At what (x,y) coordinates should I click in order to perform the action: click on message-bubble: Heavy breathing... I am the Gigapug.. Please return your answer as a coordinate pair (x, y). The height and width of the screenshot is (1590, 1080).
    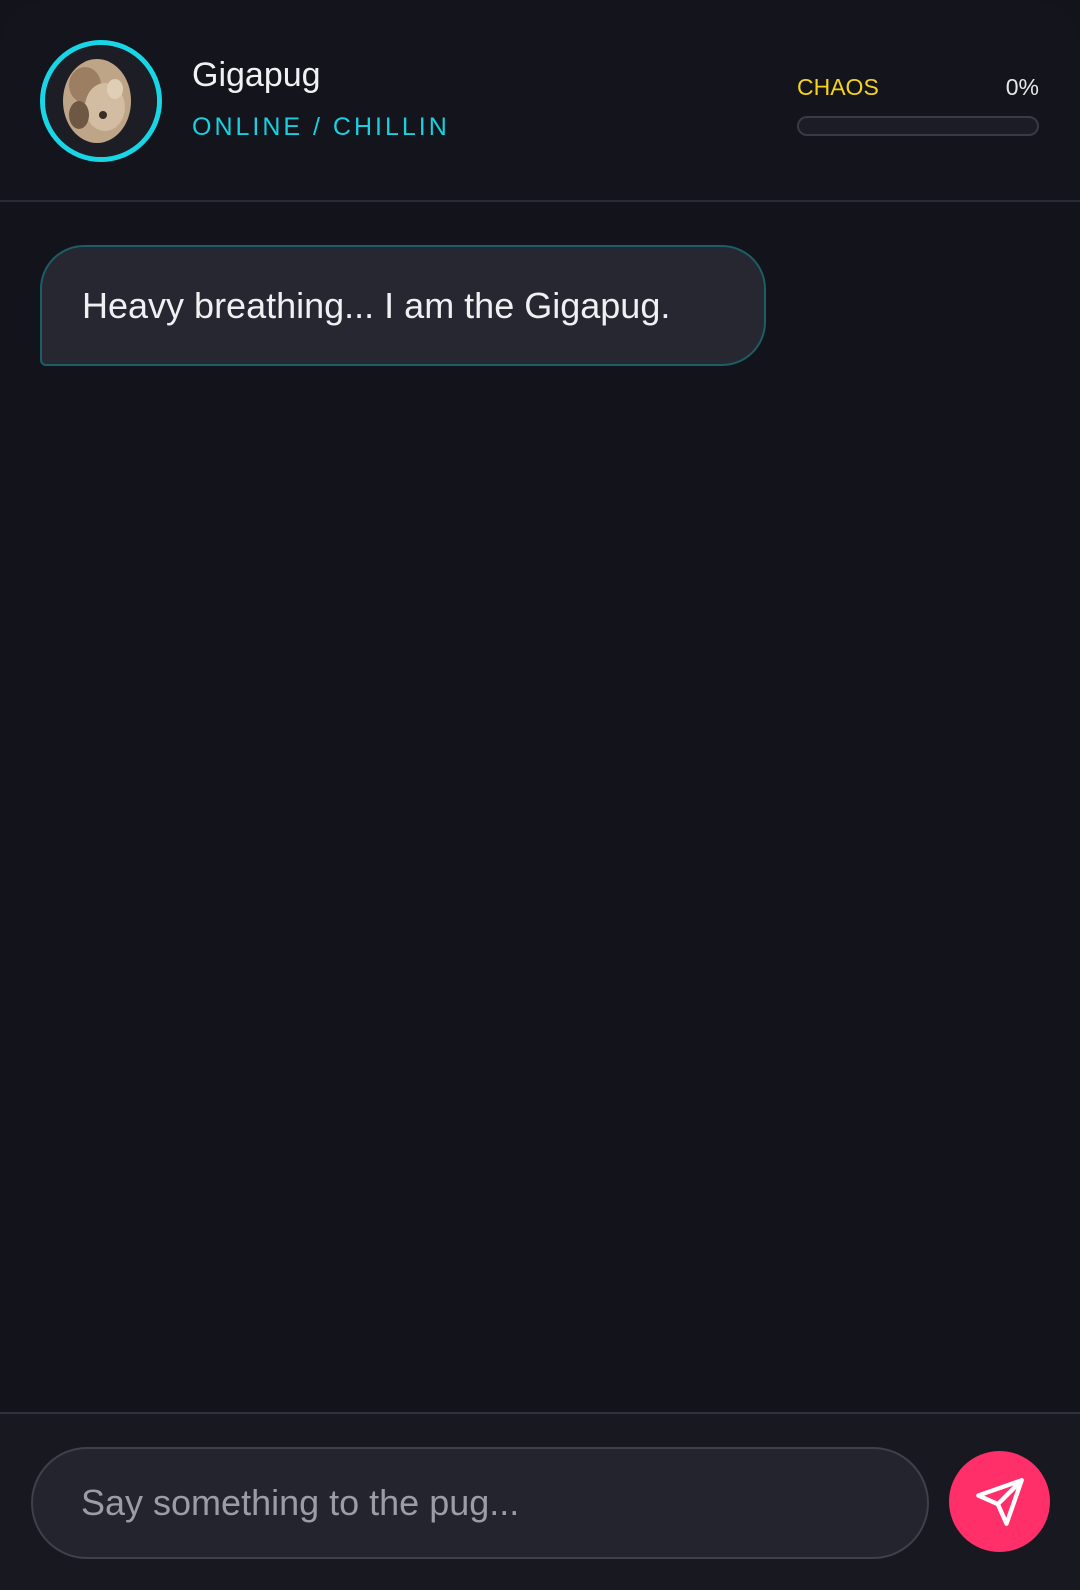
    Looking at the image, I should click on (403, 305).